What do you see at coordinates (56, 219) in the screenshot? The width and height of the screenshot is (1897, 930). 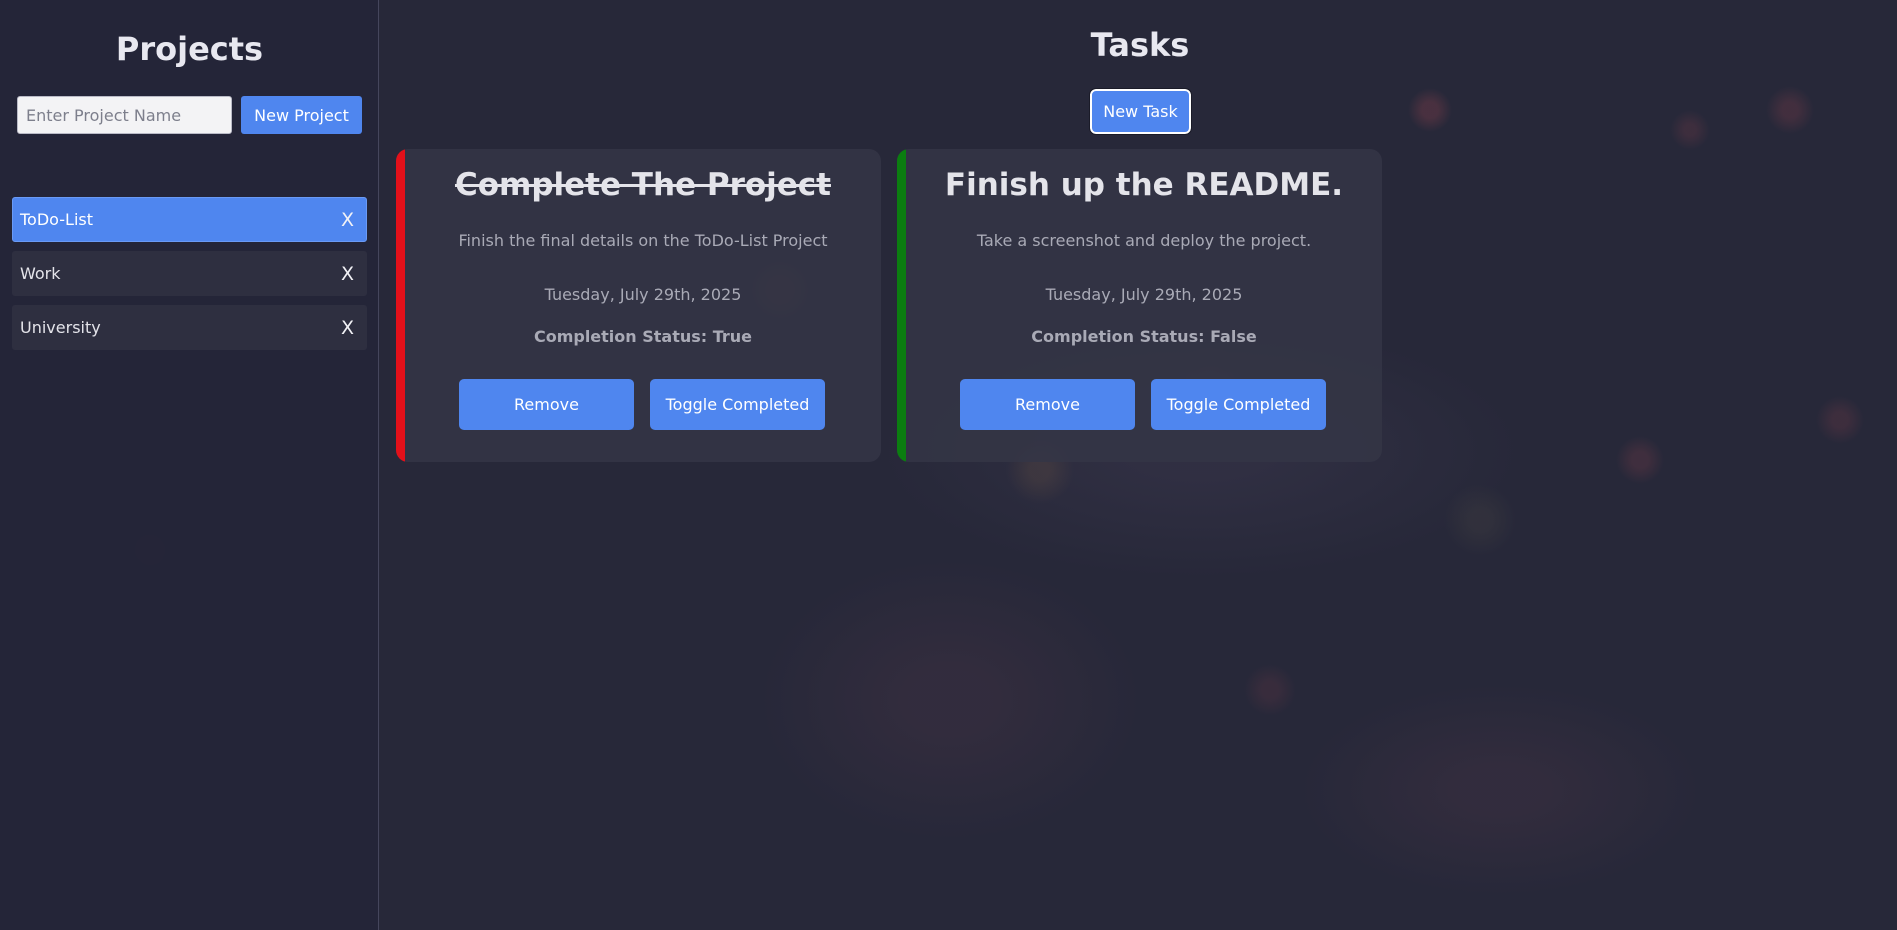 I see `project-item-label: ToDo-List` at bounding box center [56, 219].